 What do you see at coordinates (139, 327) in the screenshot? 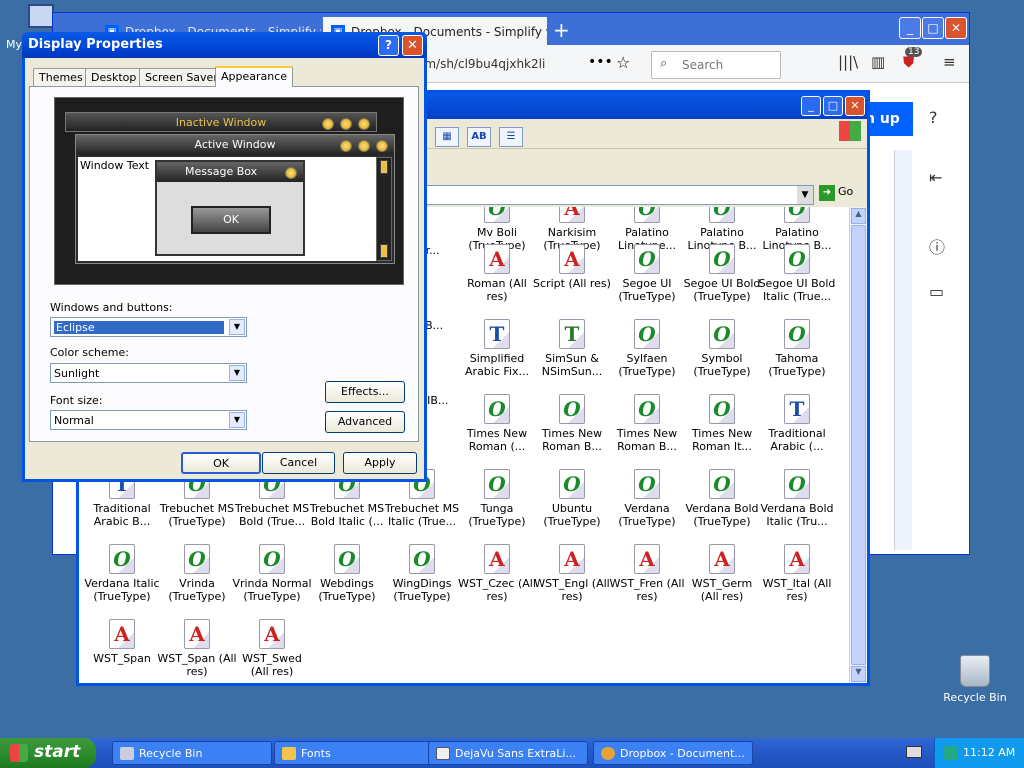
I see `windows-buttons-value: Eclipse` at bounding box center [139, 327].